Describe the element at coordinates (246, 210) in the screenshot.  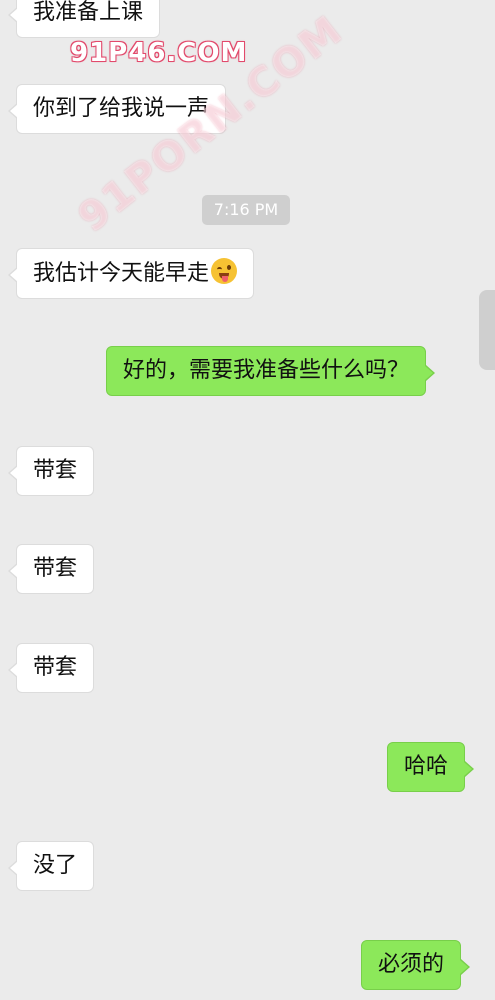
I see `message-timestamp: 7:16 PM` at that location.